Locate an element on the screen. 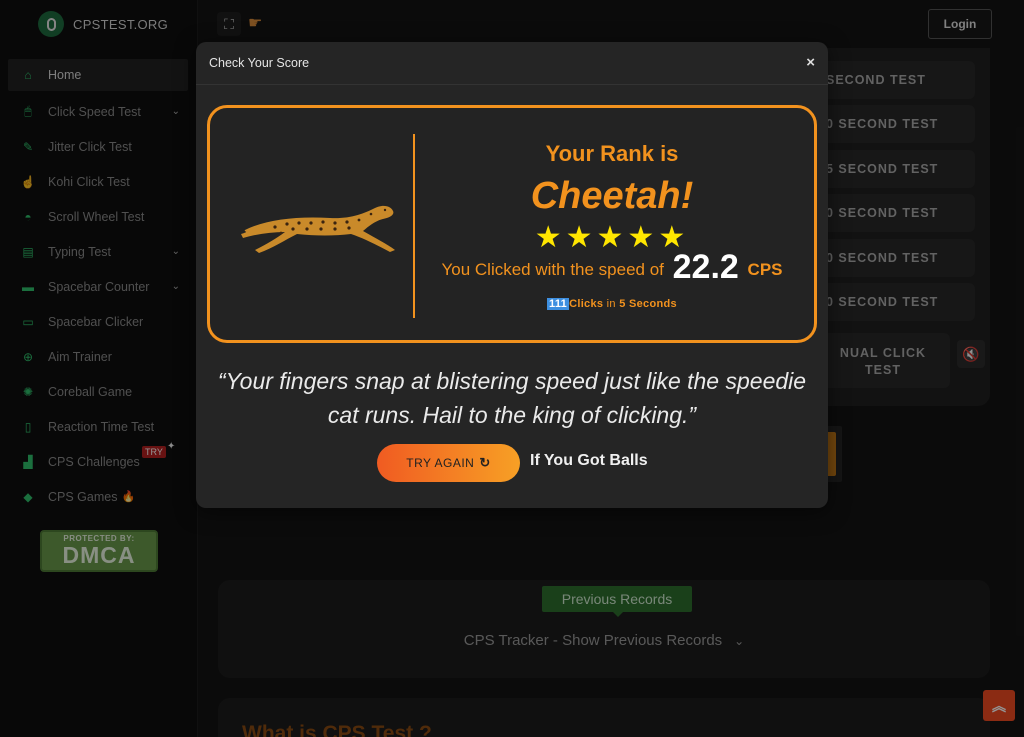 This screenshot has height=737, width=1024. cps-value: 22.2 is located at coordinates (705, 267).